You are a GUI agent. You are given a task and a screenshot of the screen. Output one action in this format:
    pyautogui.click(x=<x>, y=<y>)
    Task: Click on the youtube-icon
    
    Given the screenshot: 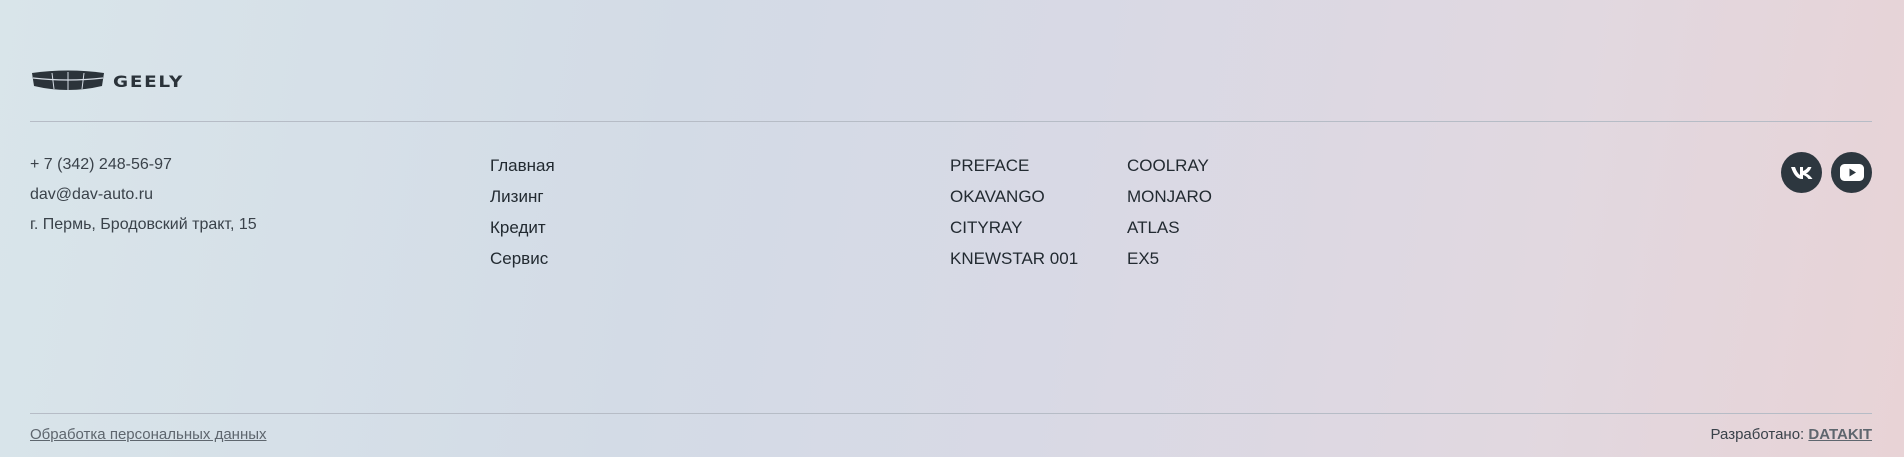 What is the action you would take?
    pyautogui.click(x=1851, y=172)
    